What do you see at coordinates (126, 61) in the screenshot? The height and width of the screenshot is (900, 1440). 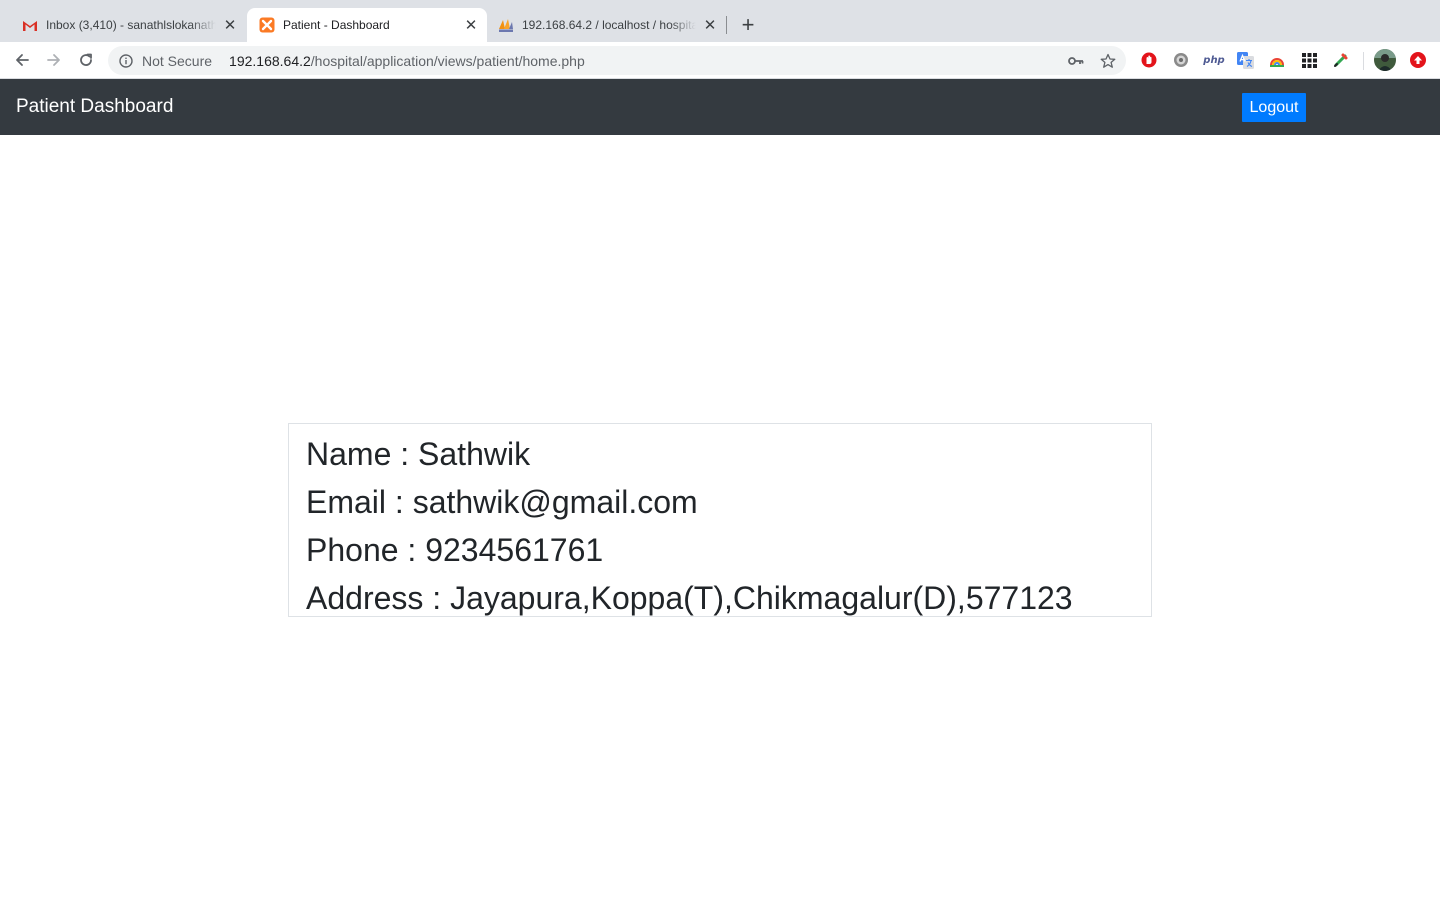 I see `info-icon` at bounding box center [126, 61].